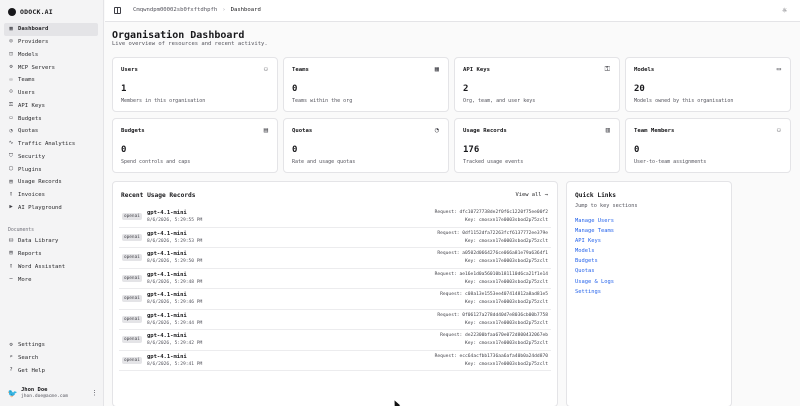  What do you see at coordinates (51, 55) in the screenshot?
I see `sidebar-item-models: ◫ Models` at bounding box center [51, 55].